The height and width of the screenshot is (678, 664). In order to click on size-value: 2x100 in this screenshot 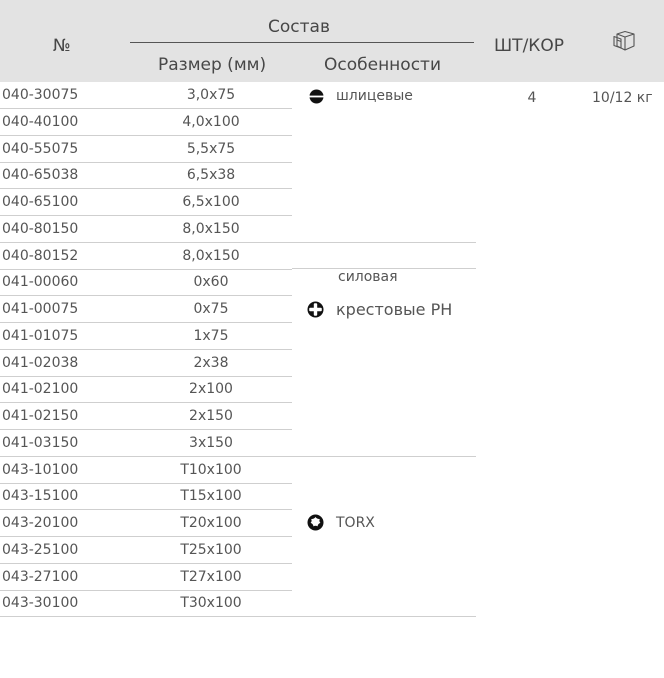, I will do `click(211, 389)`.